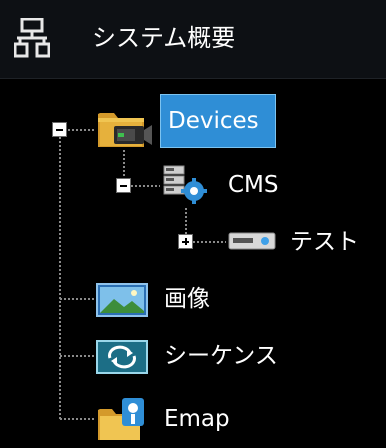 The width and height of the screenshot is (386, 448). Describe the element at coordinates (187, 299) in the screenshot. I see `tree-node-image: 画像` at that location.